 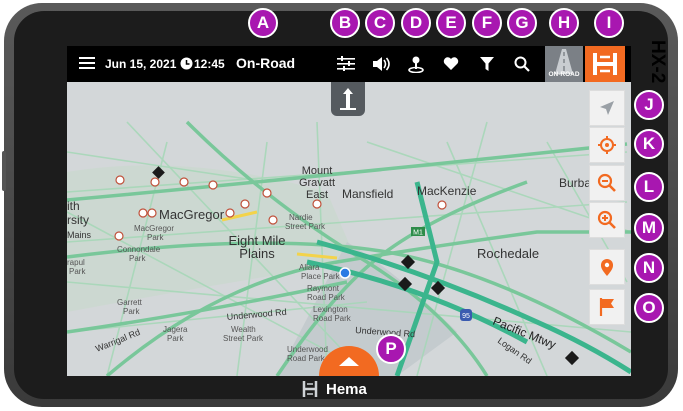 I want to click on volume-icon, so click(x=381, y=64).